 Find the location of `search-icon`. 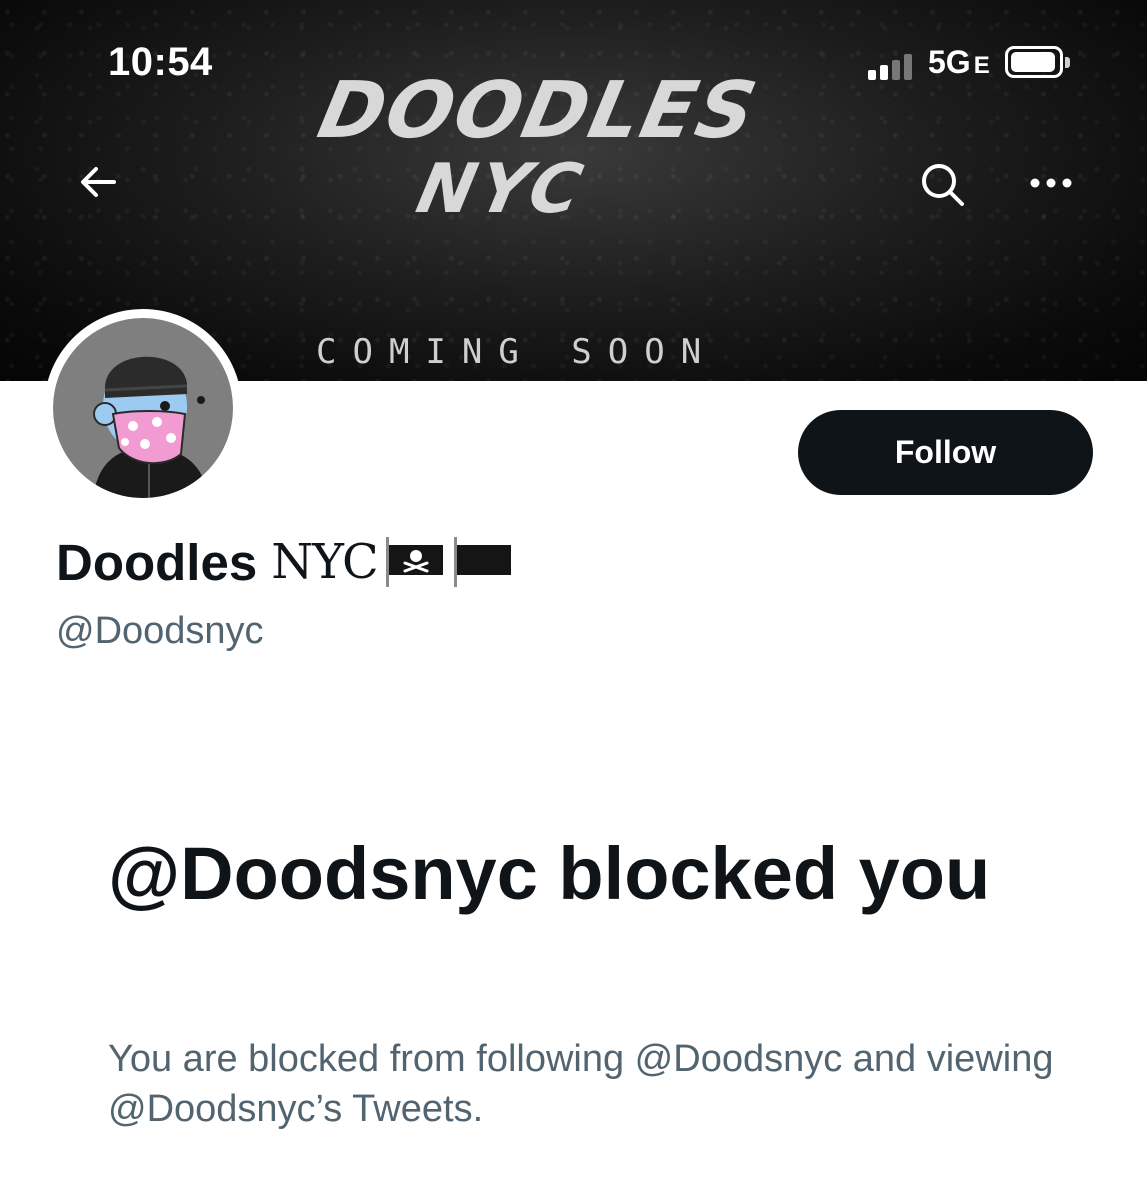

search-icon is located at coordinates (943, 185).